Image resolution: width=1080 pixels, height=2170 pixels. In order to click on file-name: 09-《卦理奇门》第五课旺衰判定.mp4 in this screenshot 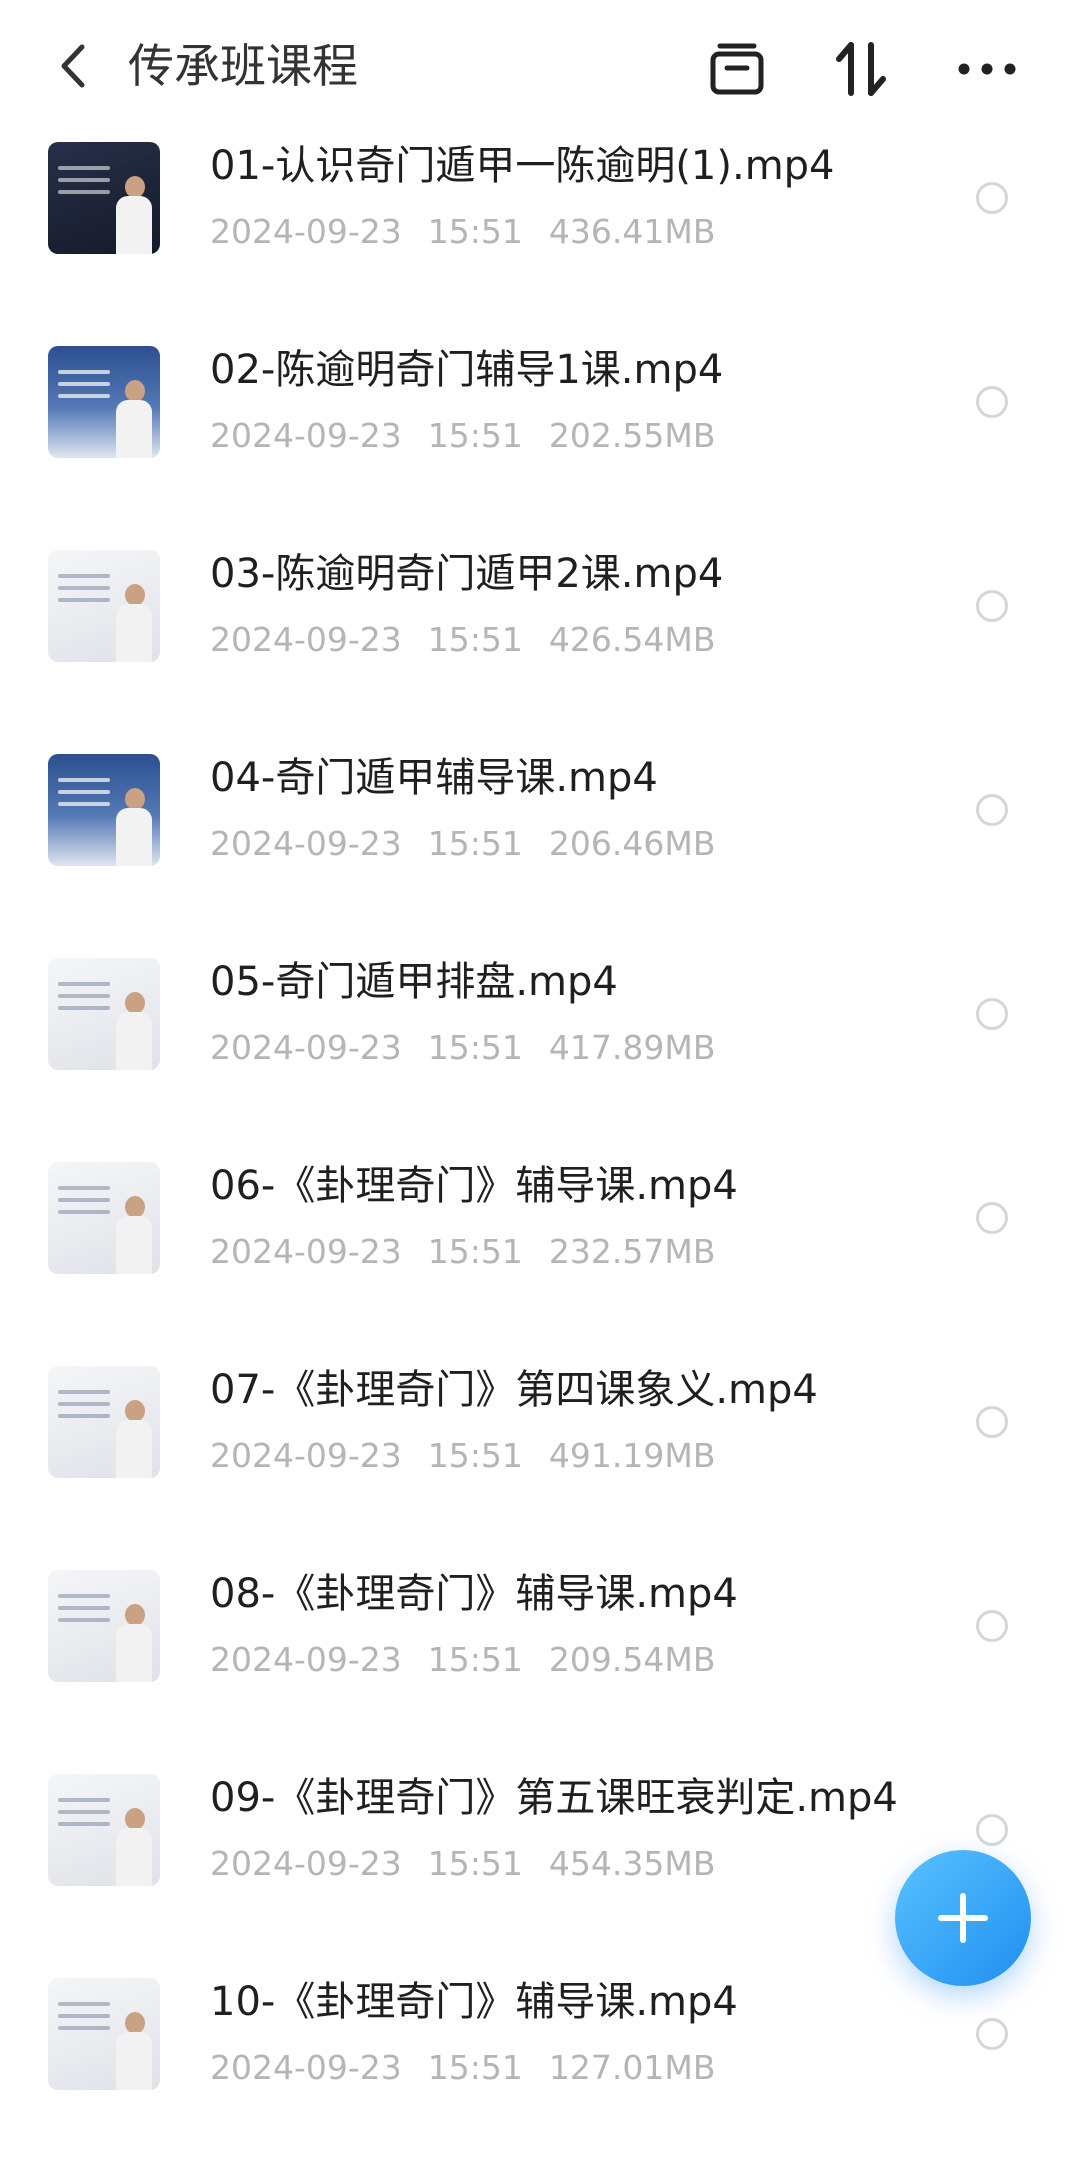, I will do `click(554, 1798)`.